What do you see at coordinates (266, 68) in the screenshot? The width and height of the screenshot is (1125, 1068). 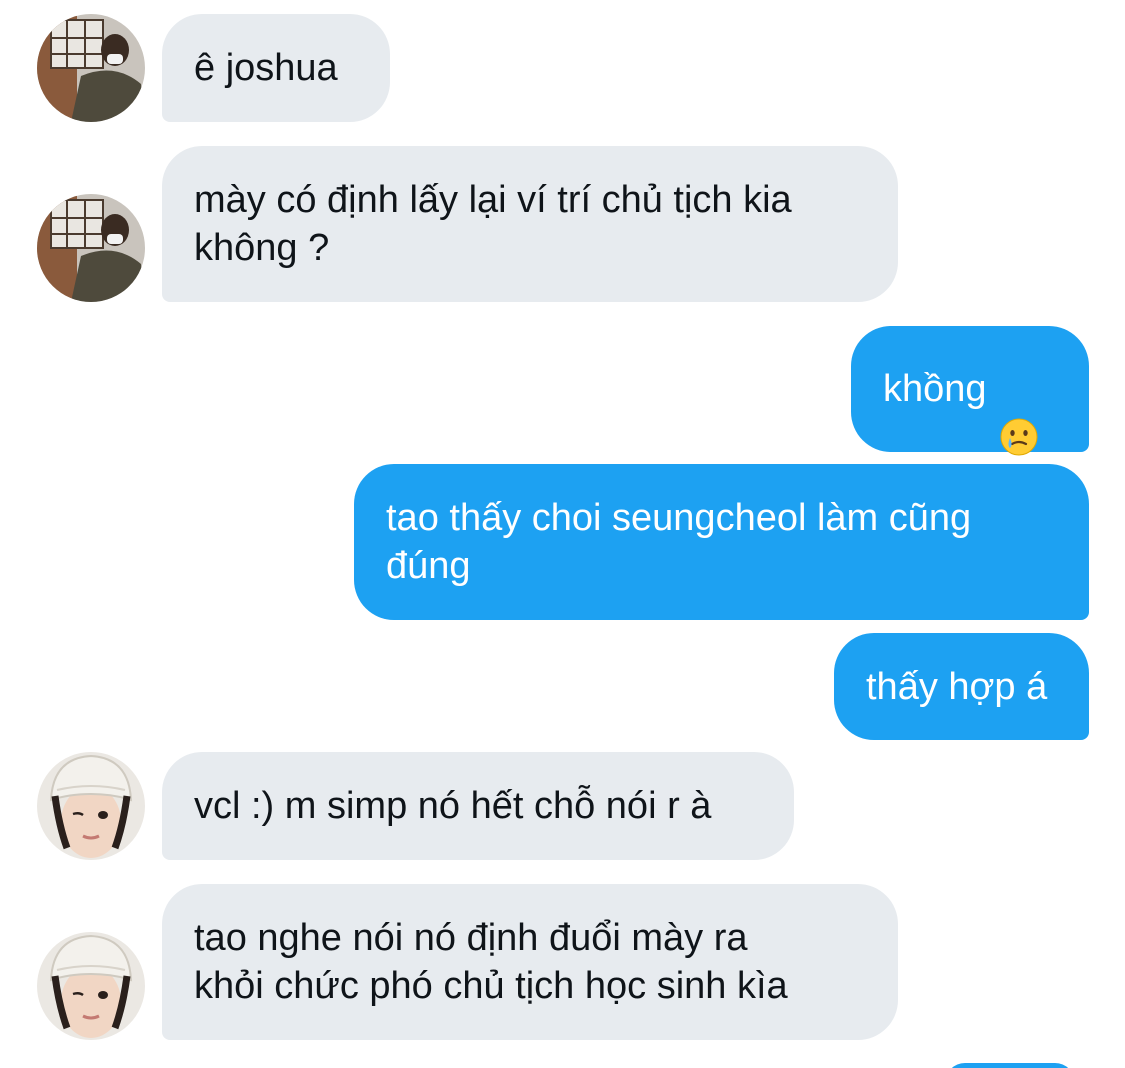 I see `message-text: ê joshua` at bounding box center [266, 68].